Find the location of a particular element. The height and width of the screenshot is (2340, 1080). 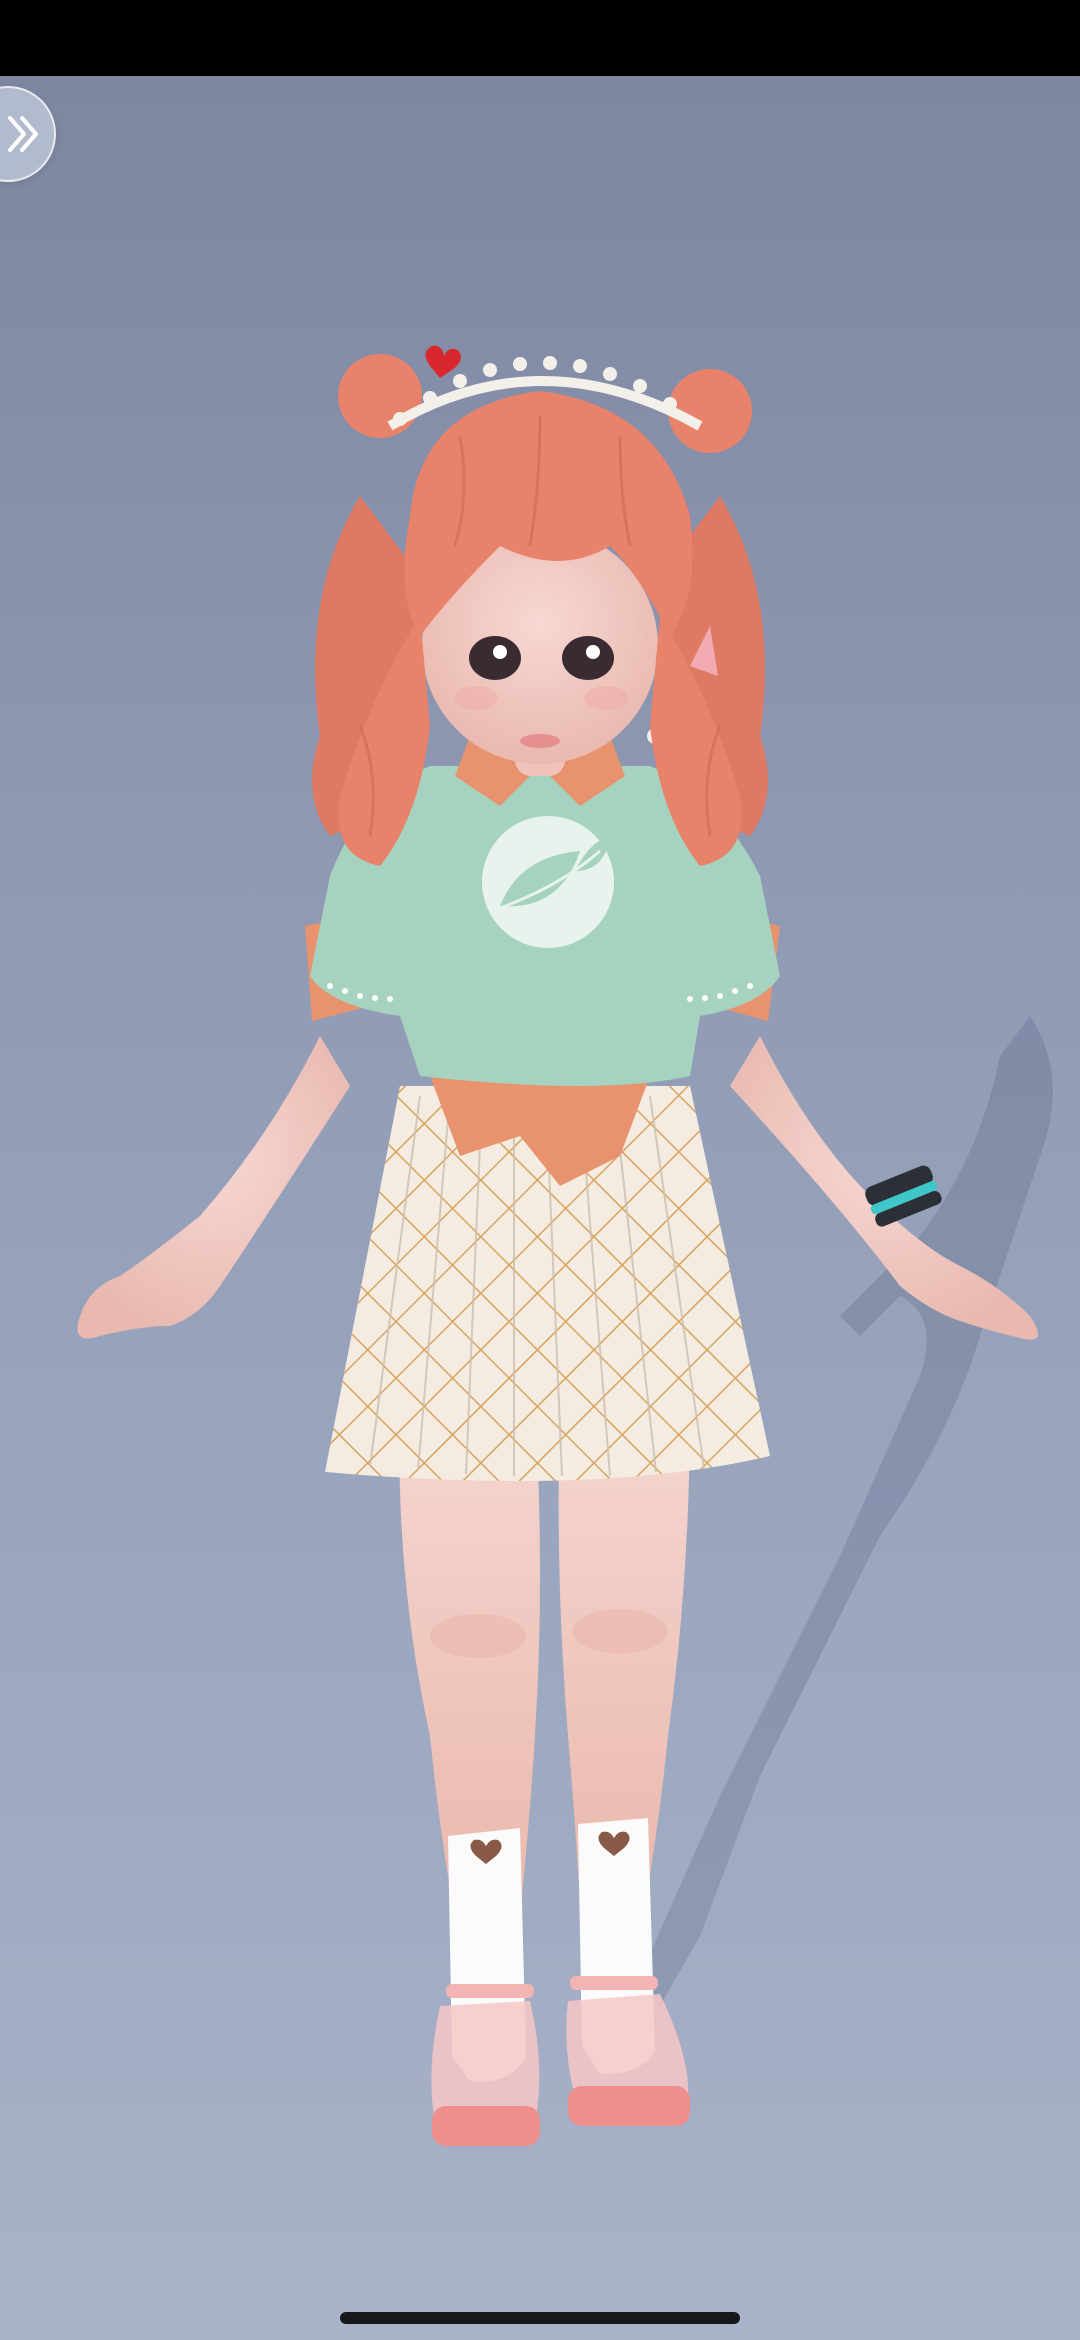

status-bar is located at coordinates (540, 38).